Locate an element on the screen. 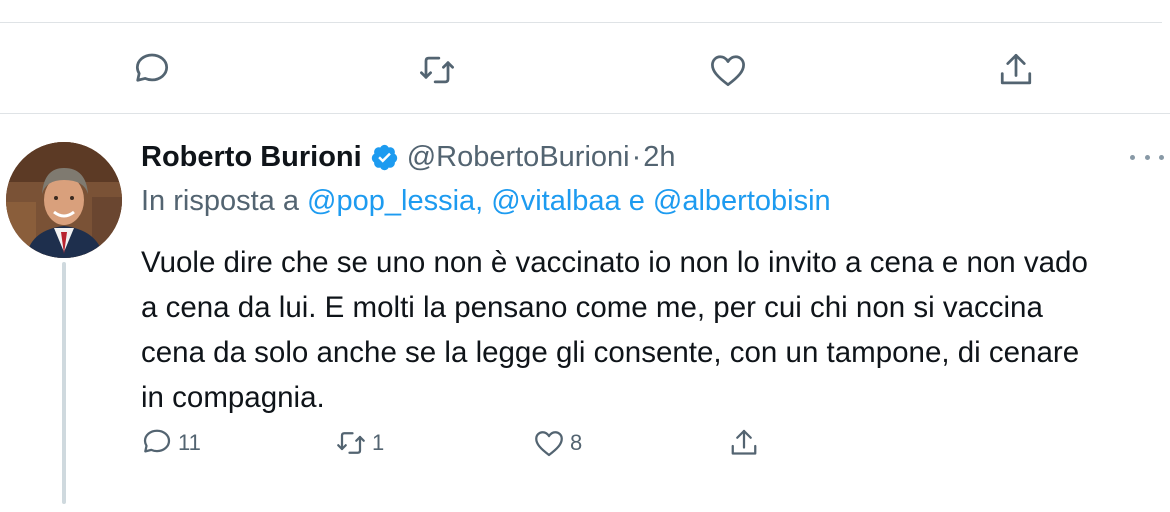 Image resolution: width=1170 pixels, height=512 pixels. author-handle: @RobertoBurioni is located at coordinates (518, 157).